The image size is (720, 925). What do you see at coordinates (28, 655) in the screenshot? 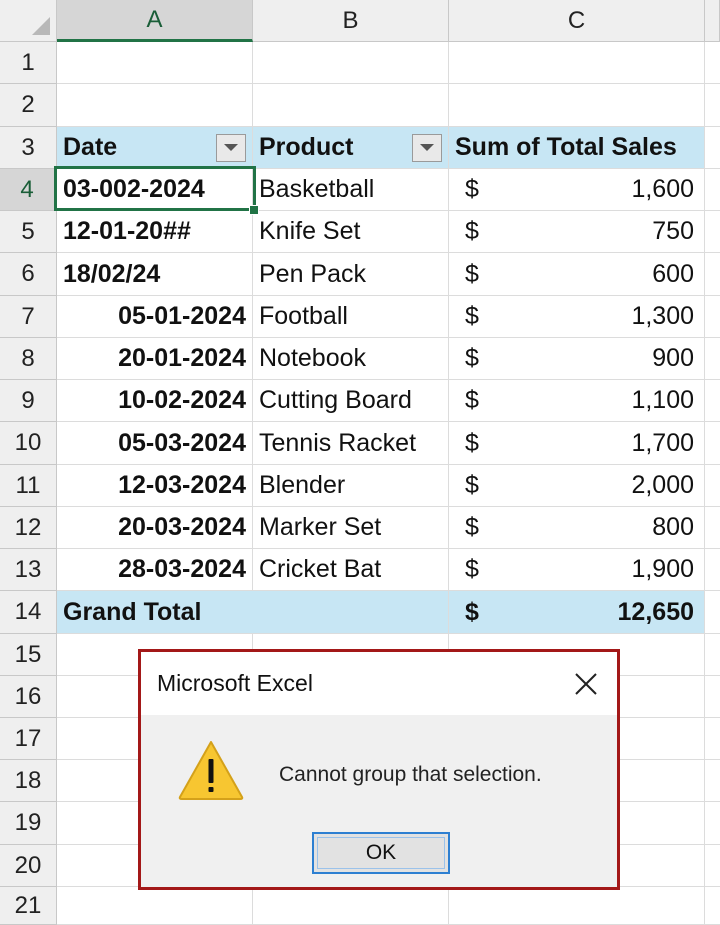
I see `row-header-15: 15` at bounding box center [28, 655].